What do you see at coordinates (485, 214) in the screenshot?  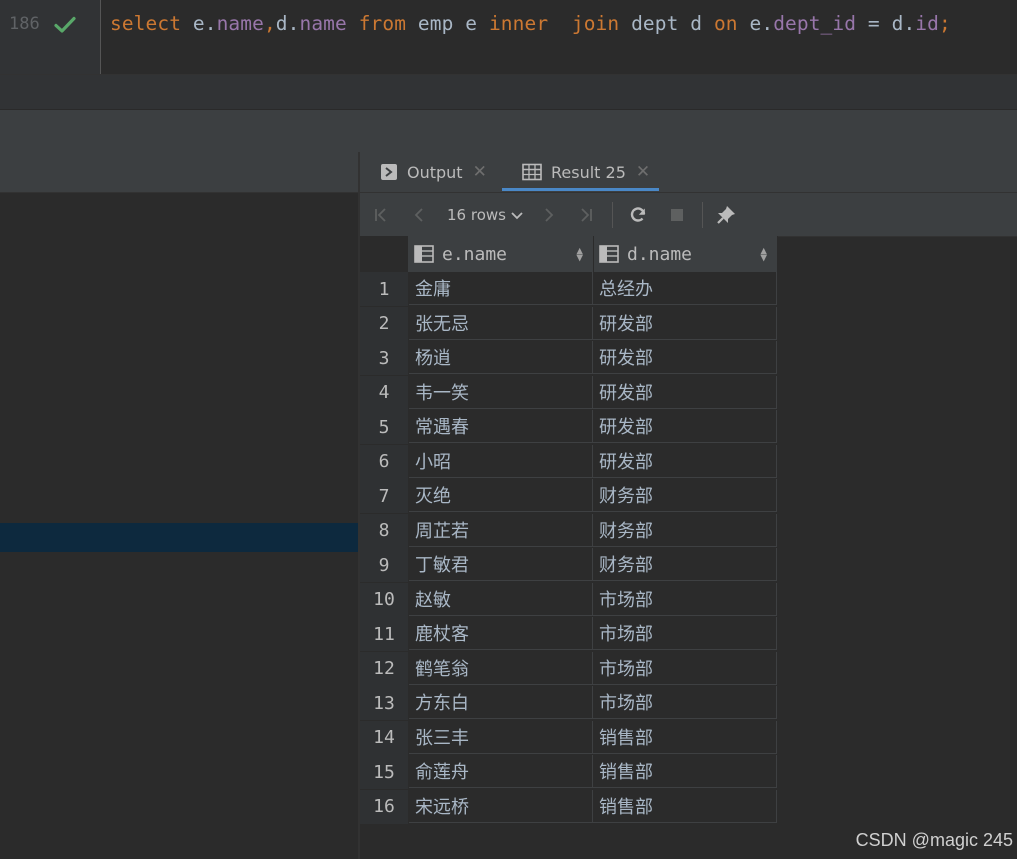 I see `rows-count-dropdown: 16 rows` at bounding box center [485, 214].